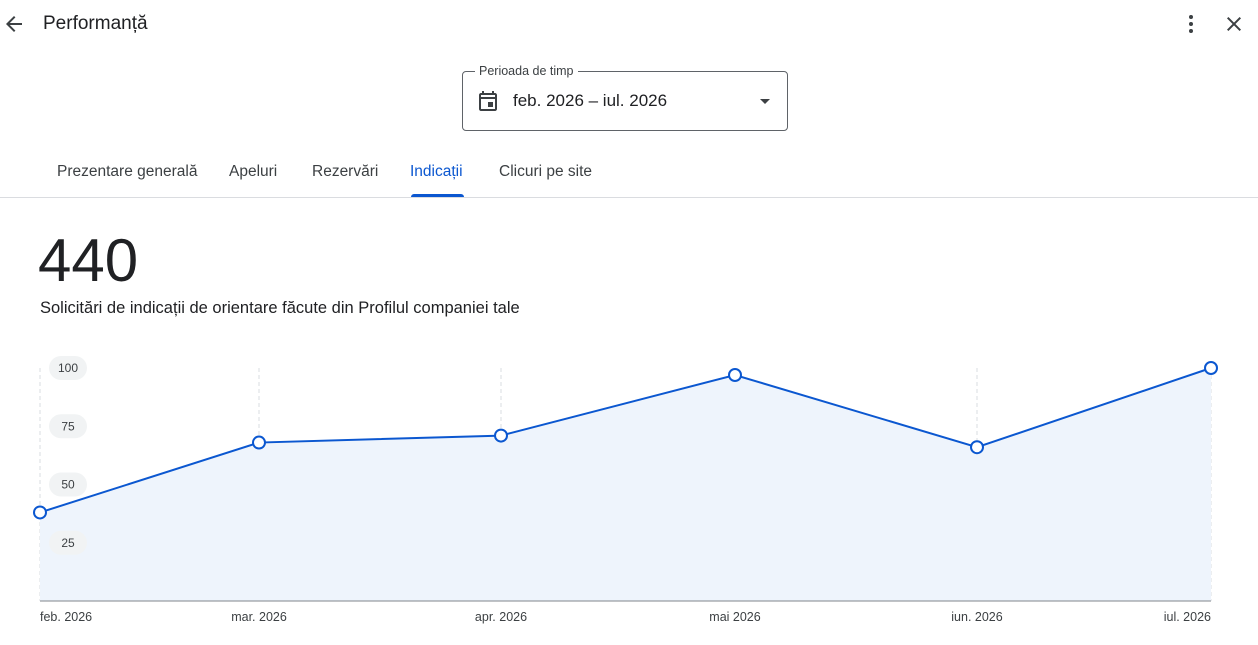  Describe the element at coordinates (68, 368) in the screenshot. I see `y-tick-label-100: 100` at that location.